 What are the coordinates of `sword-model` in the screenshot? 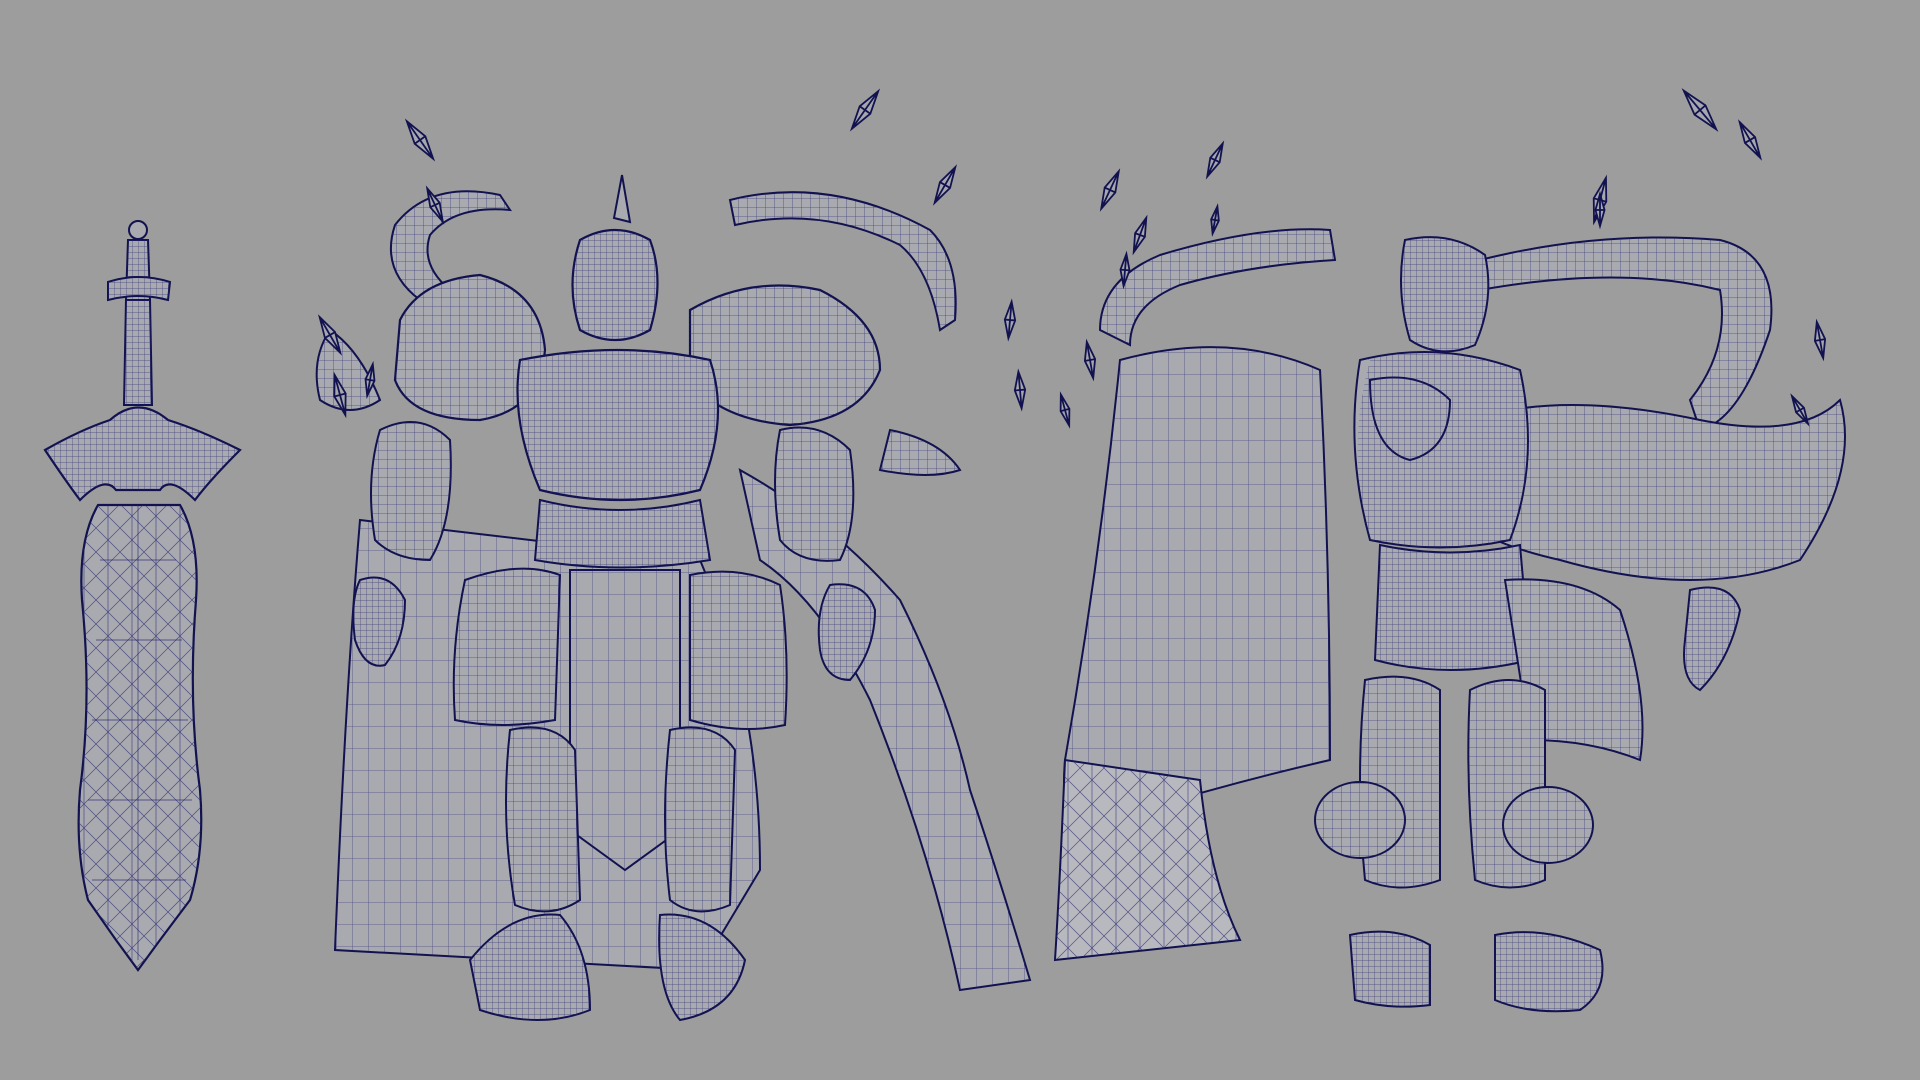 It's located at (142, 596).